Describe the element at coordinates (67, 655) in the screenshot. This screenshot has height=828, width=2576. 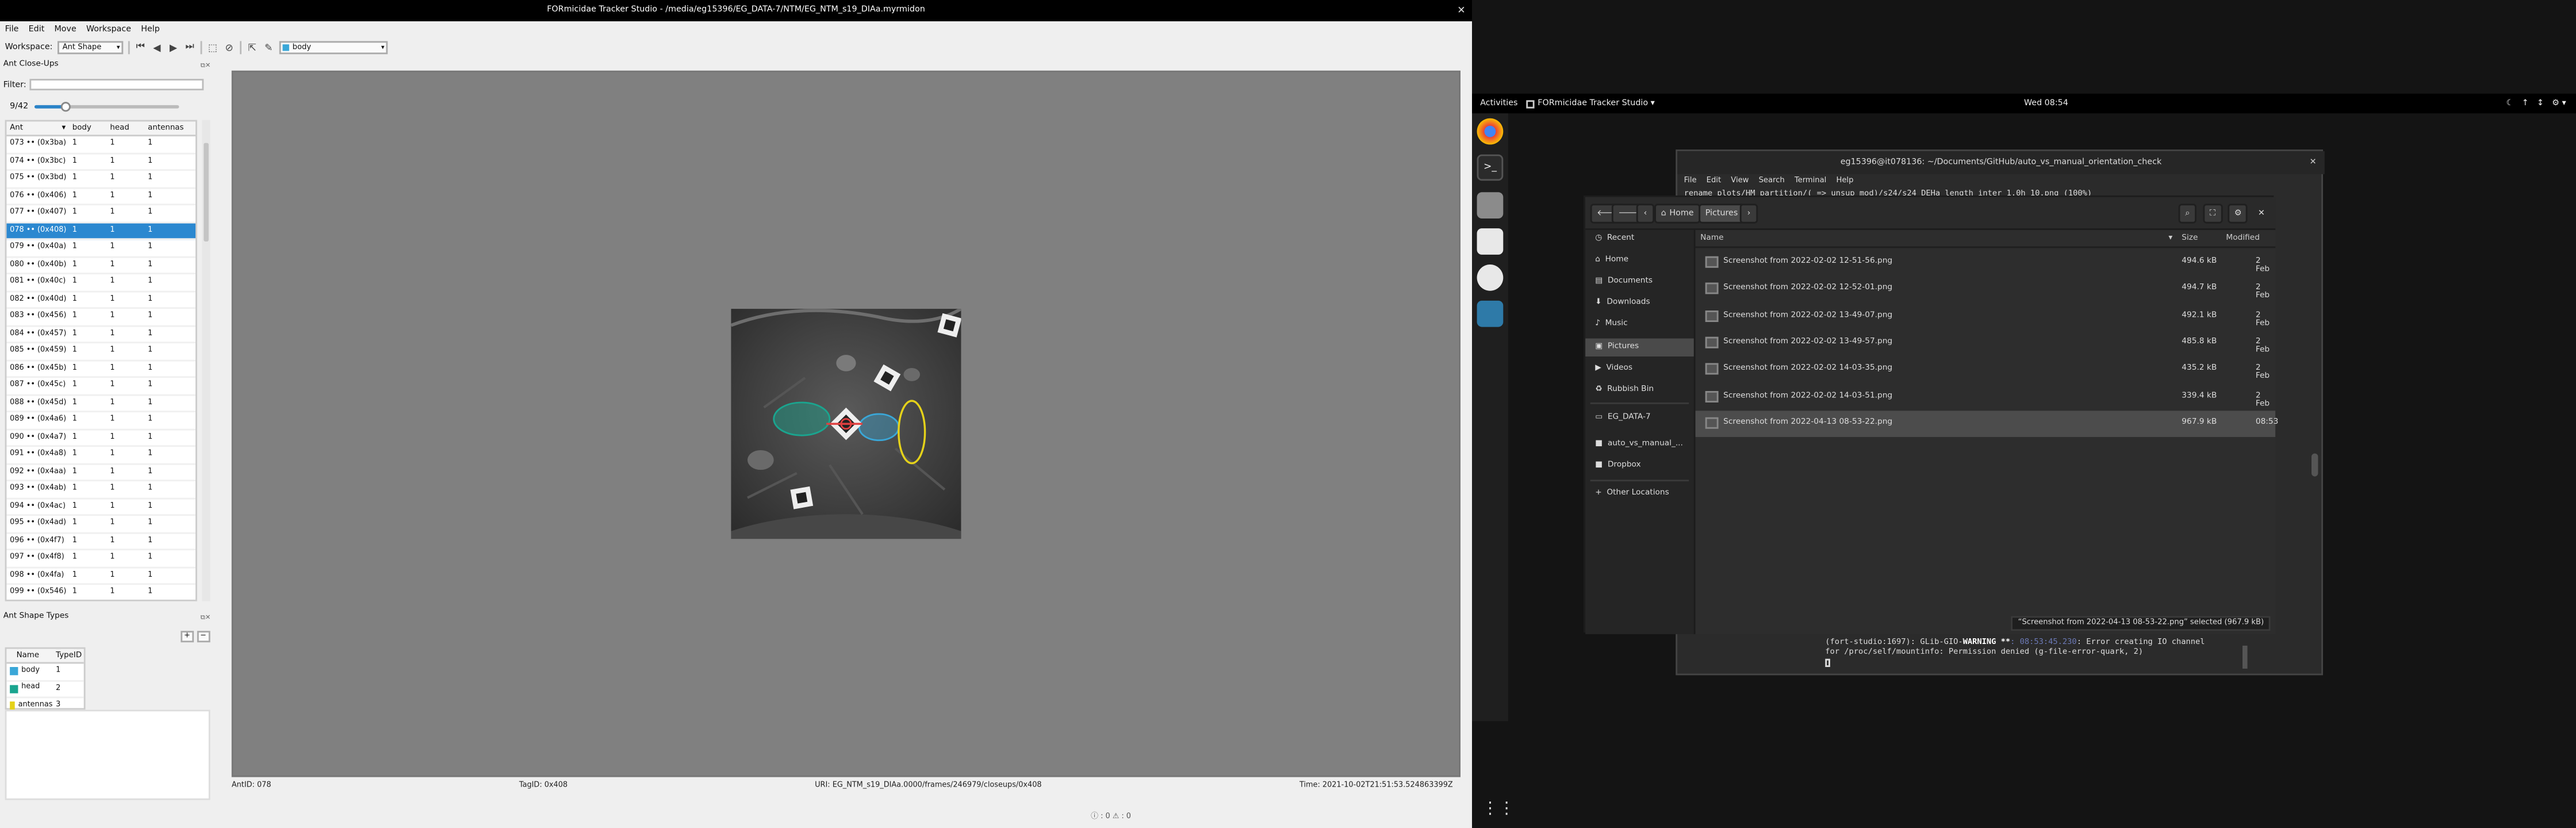
I see `column-header-typeid: TypeID` at that location.